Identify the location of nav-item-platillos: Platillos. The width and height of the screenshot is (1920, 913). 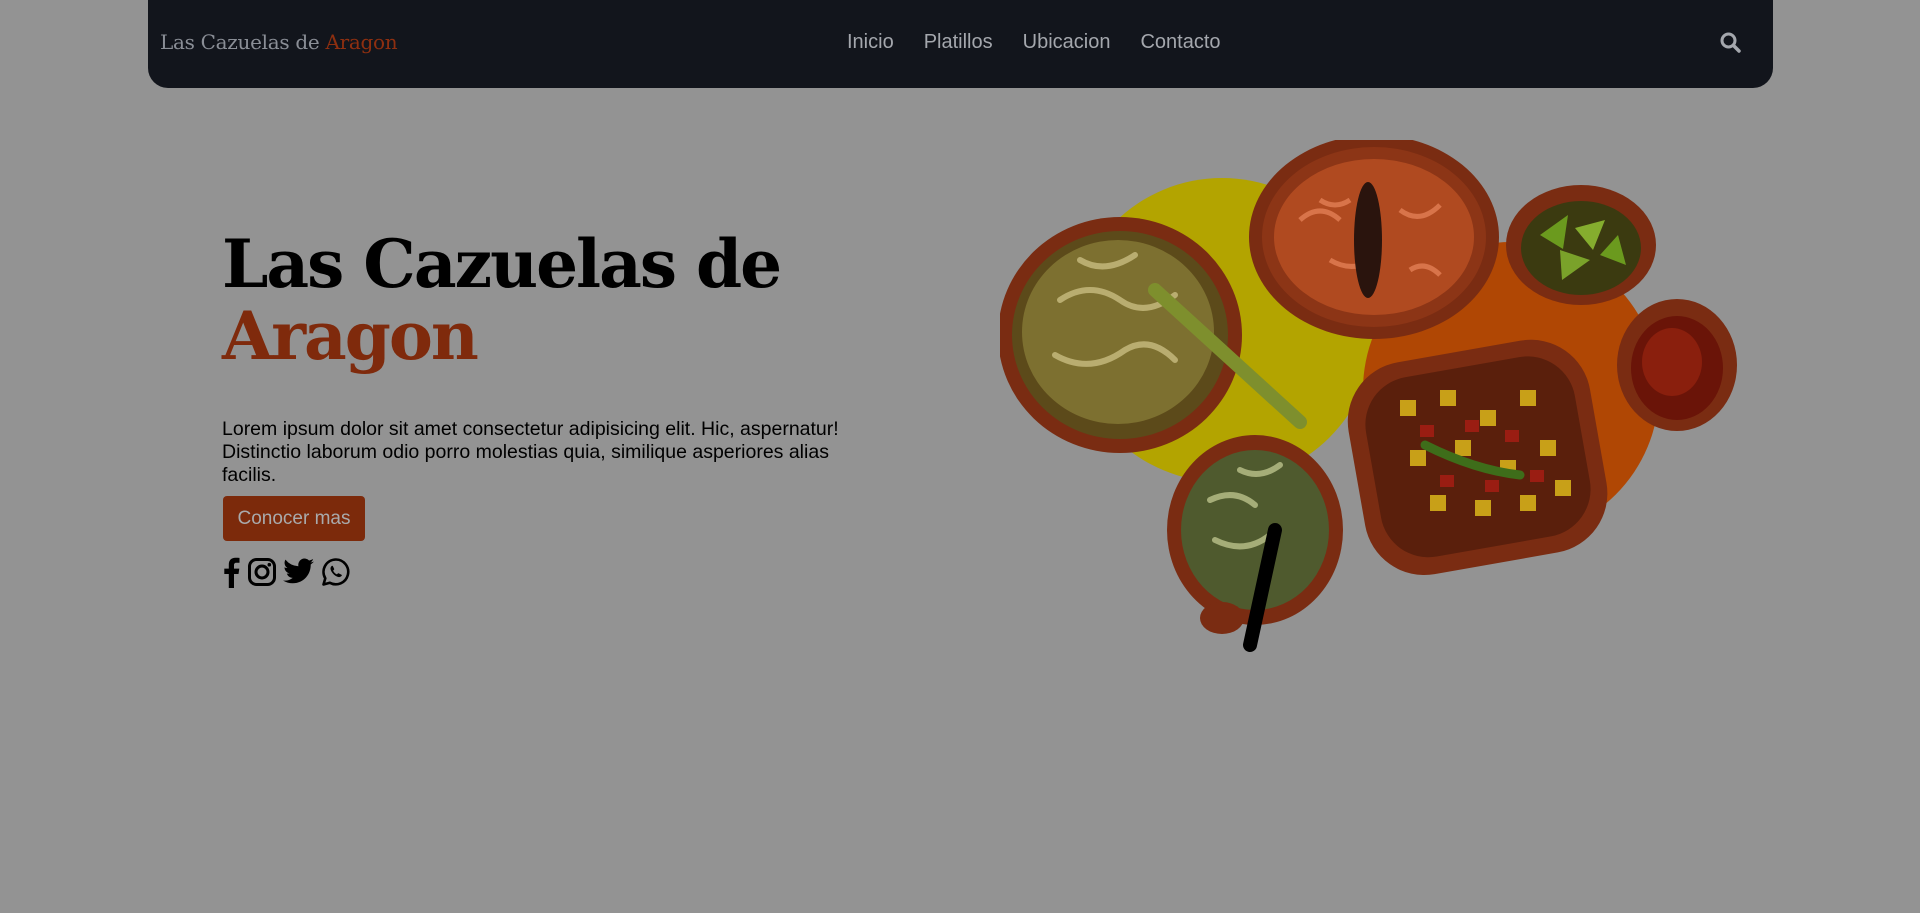
(958, 42).